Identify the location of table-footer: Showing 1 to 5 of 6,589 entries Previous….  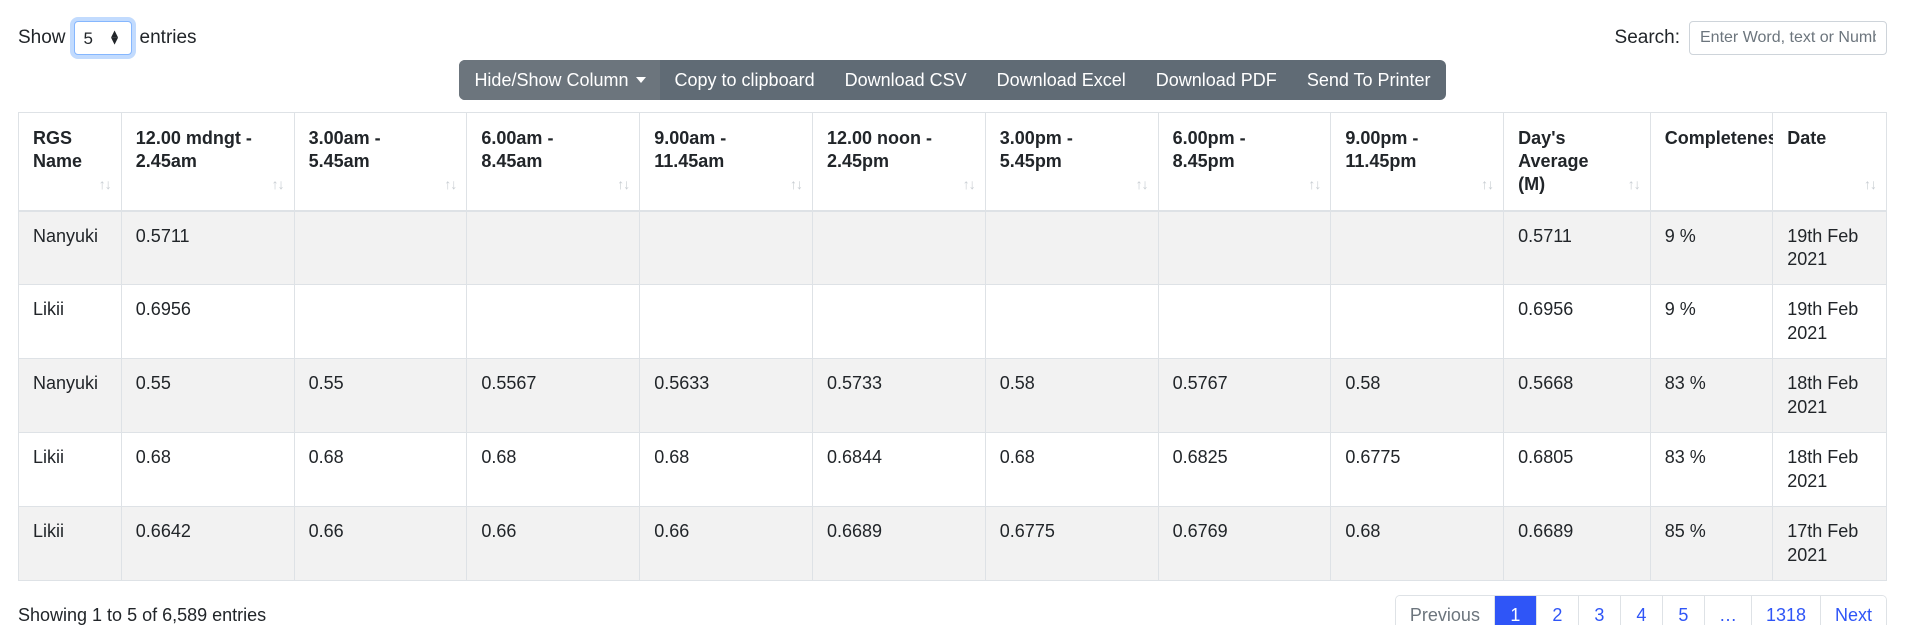
(952, 610).